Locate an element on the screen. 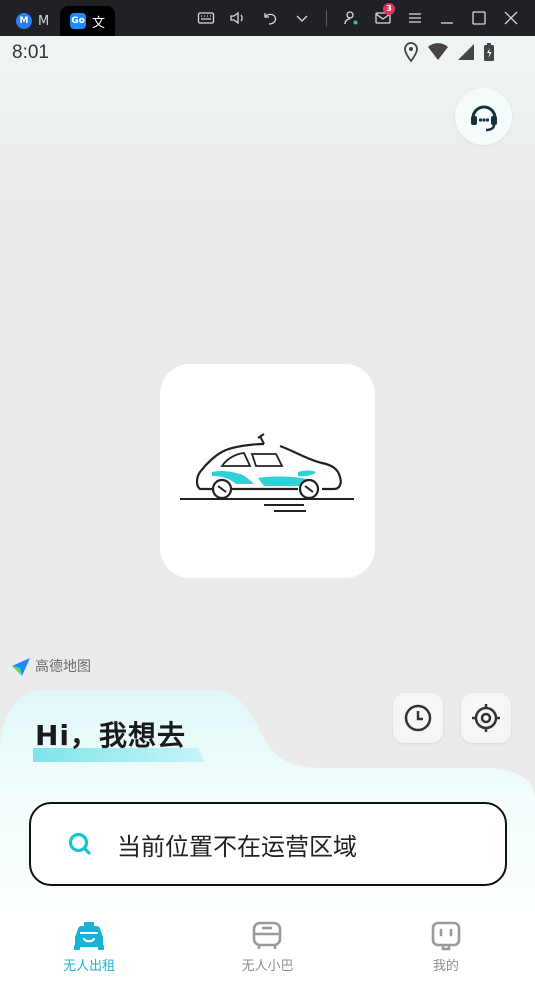 Image resolution: width=535 pixels, height=987 pixels. robotaxi-car-icon is located at coordinates (266, 472).